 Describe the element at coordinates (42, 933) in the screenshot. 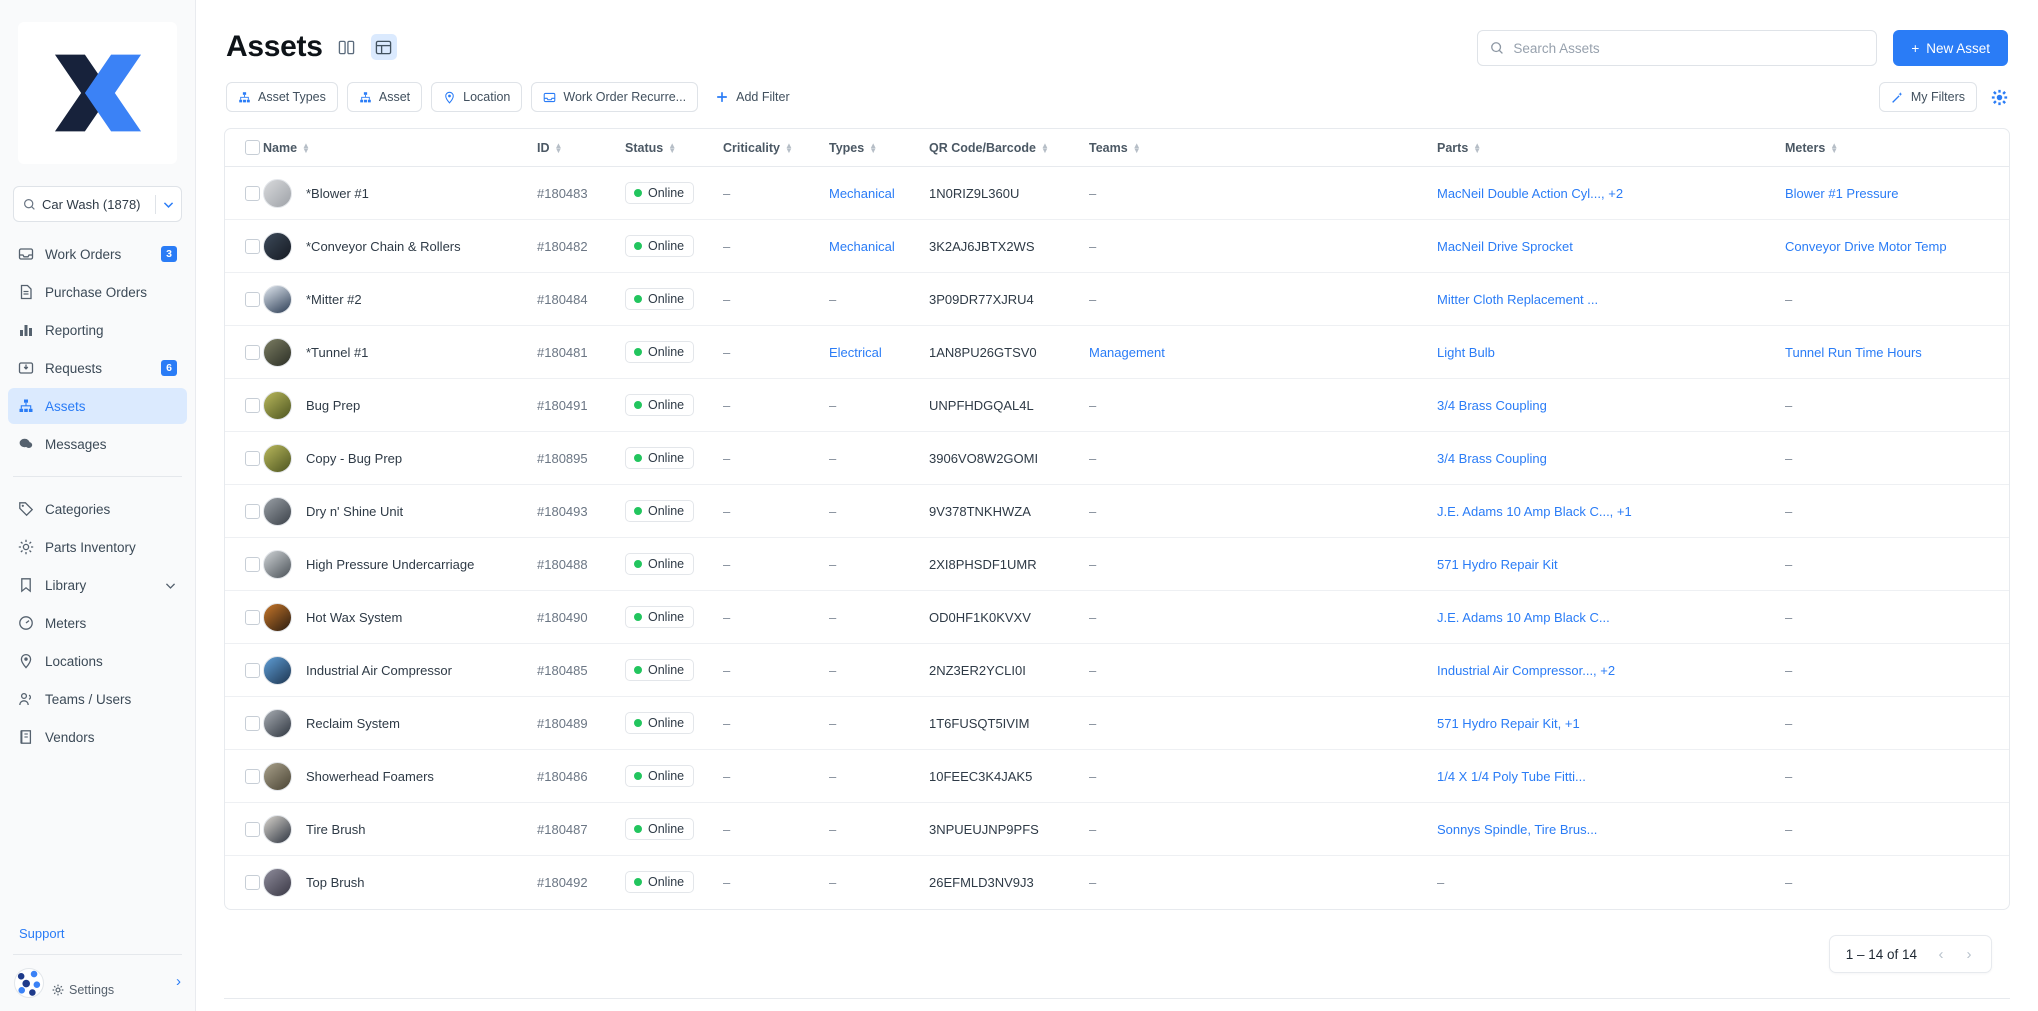

I see `support-link: Support` at that location.